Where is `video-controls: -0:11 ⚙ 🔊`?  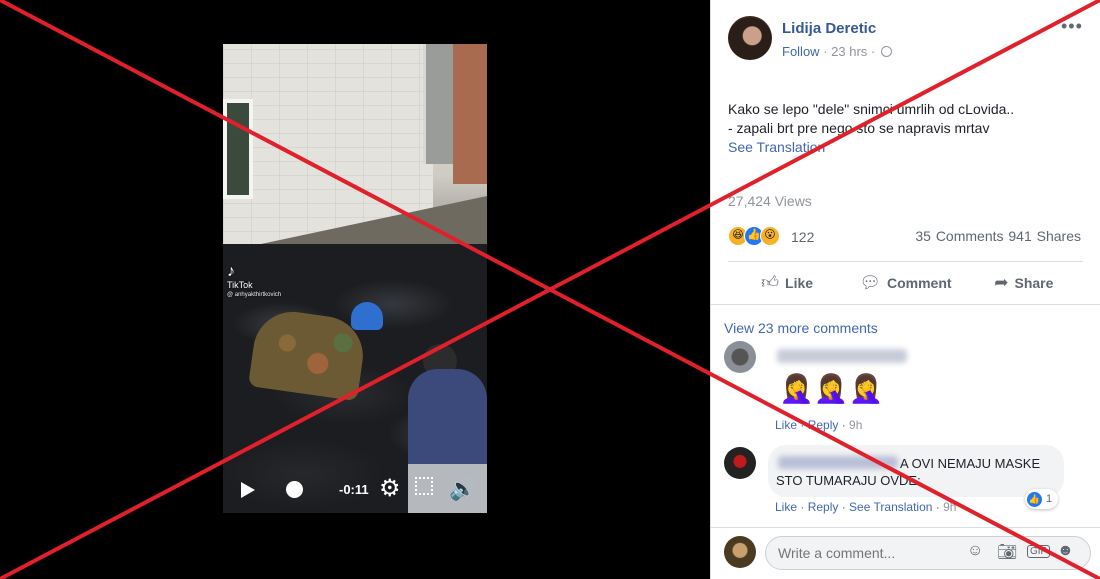 video-controls: -0:11 ⚙ 🔊 is located at coordinates (355, 490).